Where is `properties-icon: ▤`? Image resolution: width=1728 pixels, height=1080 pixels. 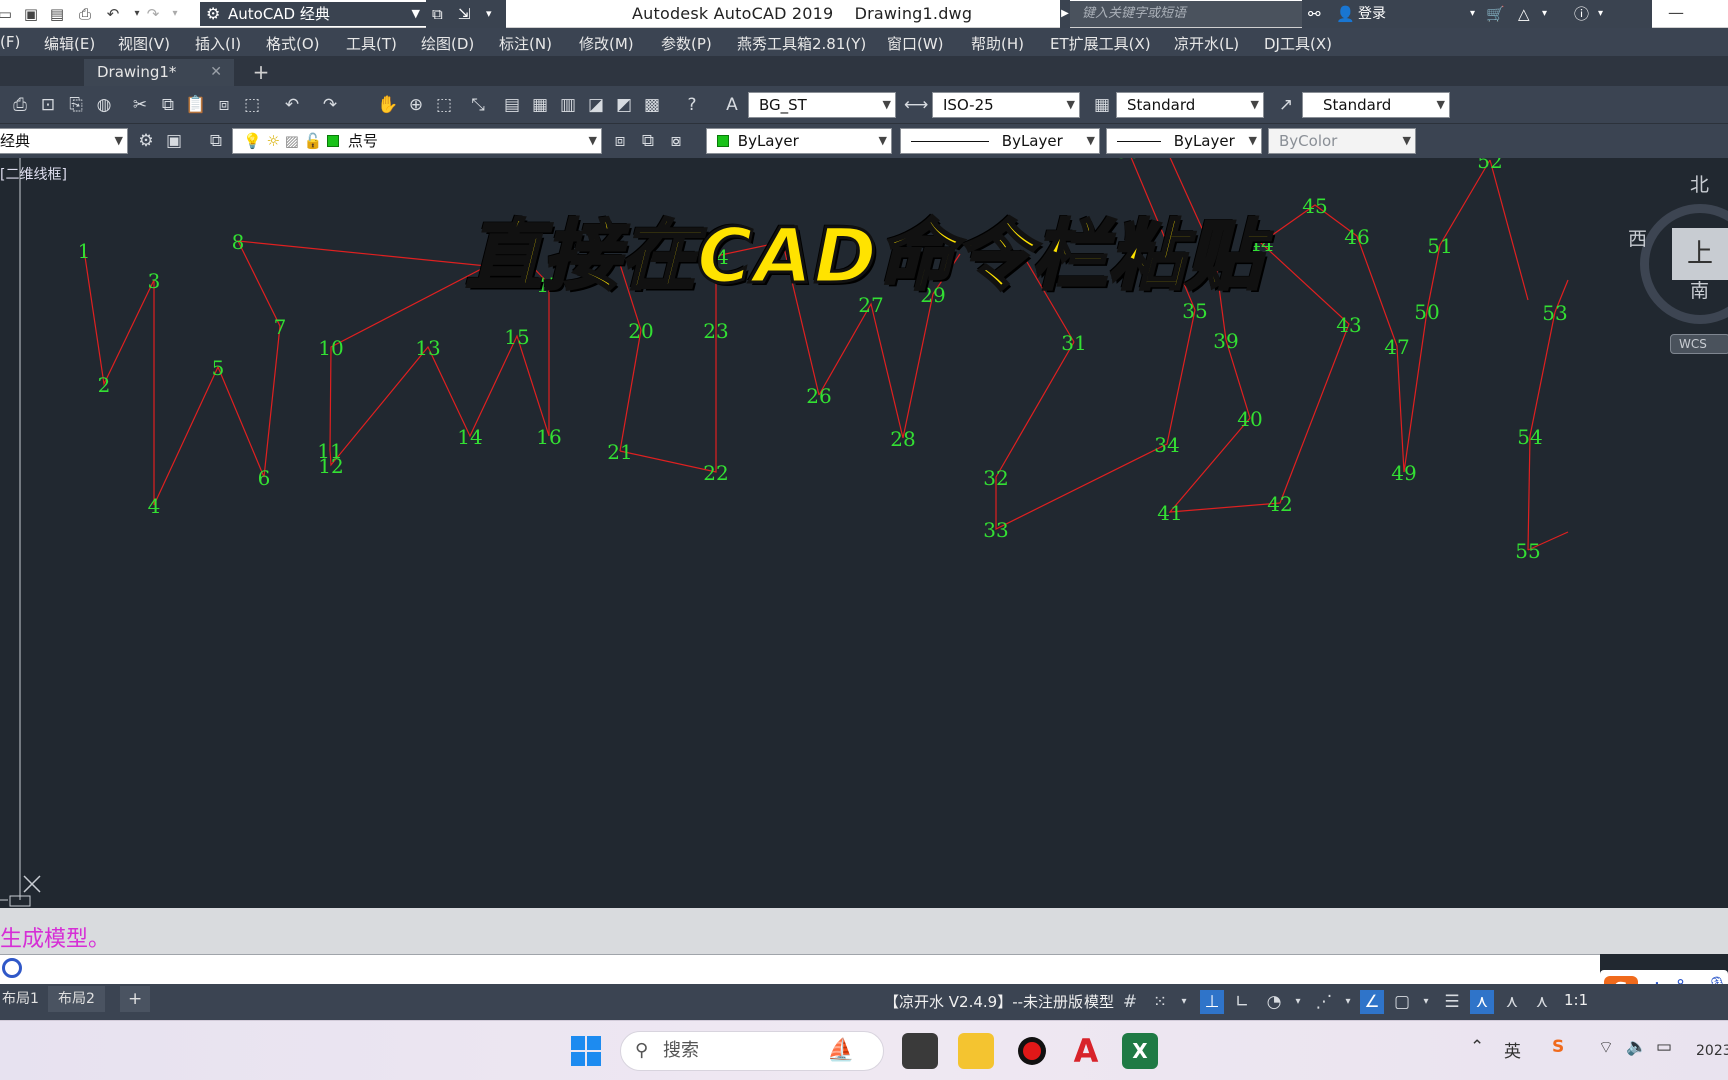
properties-icon: ▤ is located at coordinates (512, 105).